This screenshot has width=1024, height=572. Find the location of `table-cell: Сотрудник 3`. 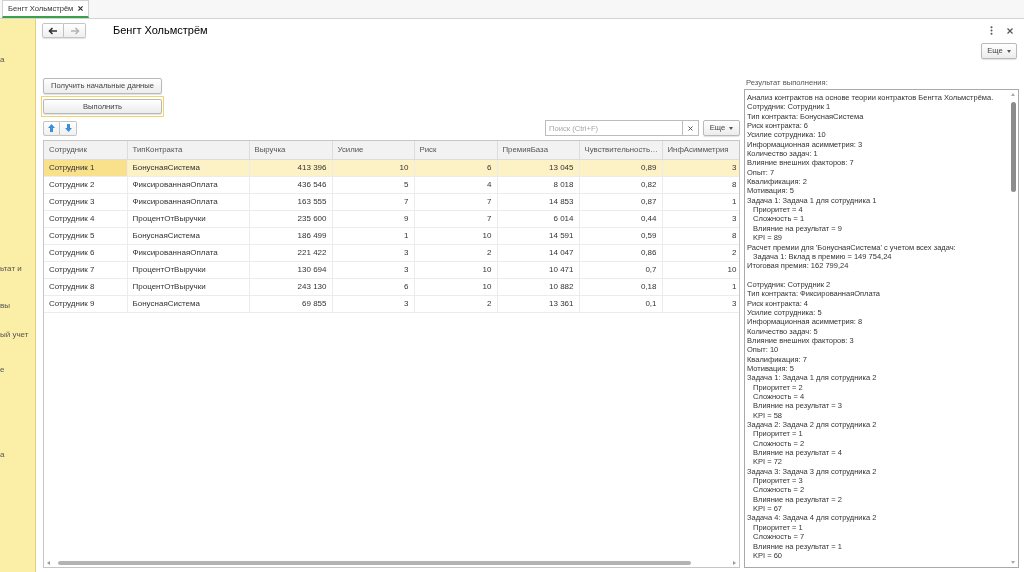

table-cell: Сотрудник 3 is located at coordinates (85, 201).